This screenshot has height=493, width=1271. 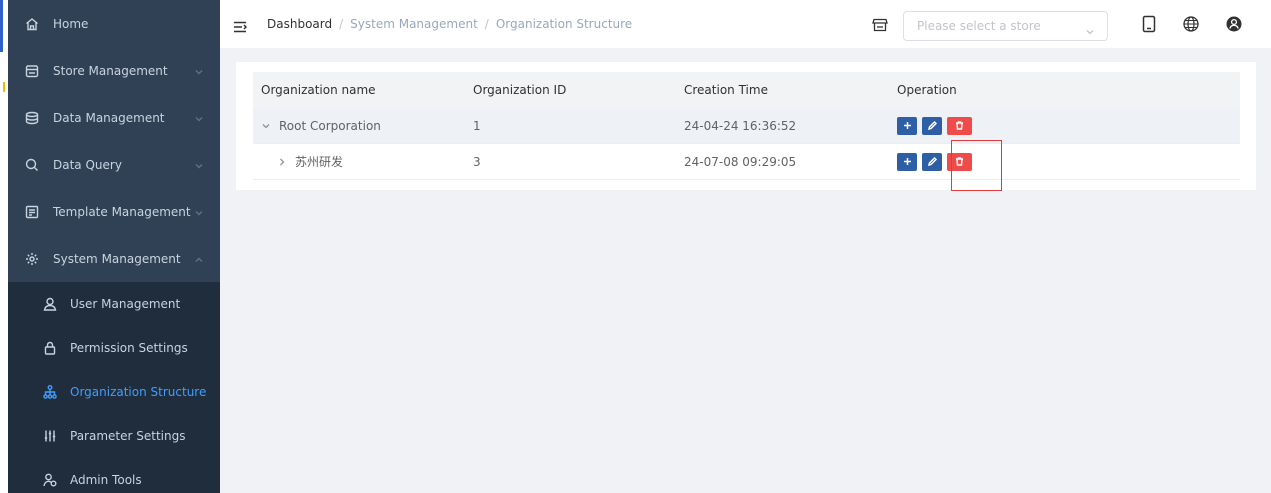 What do you see at coordinates (1, 26) in the screenshot?
I see `edge-accent` at bounding box center [1, 26].